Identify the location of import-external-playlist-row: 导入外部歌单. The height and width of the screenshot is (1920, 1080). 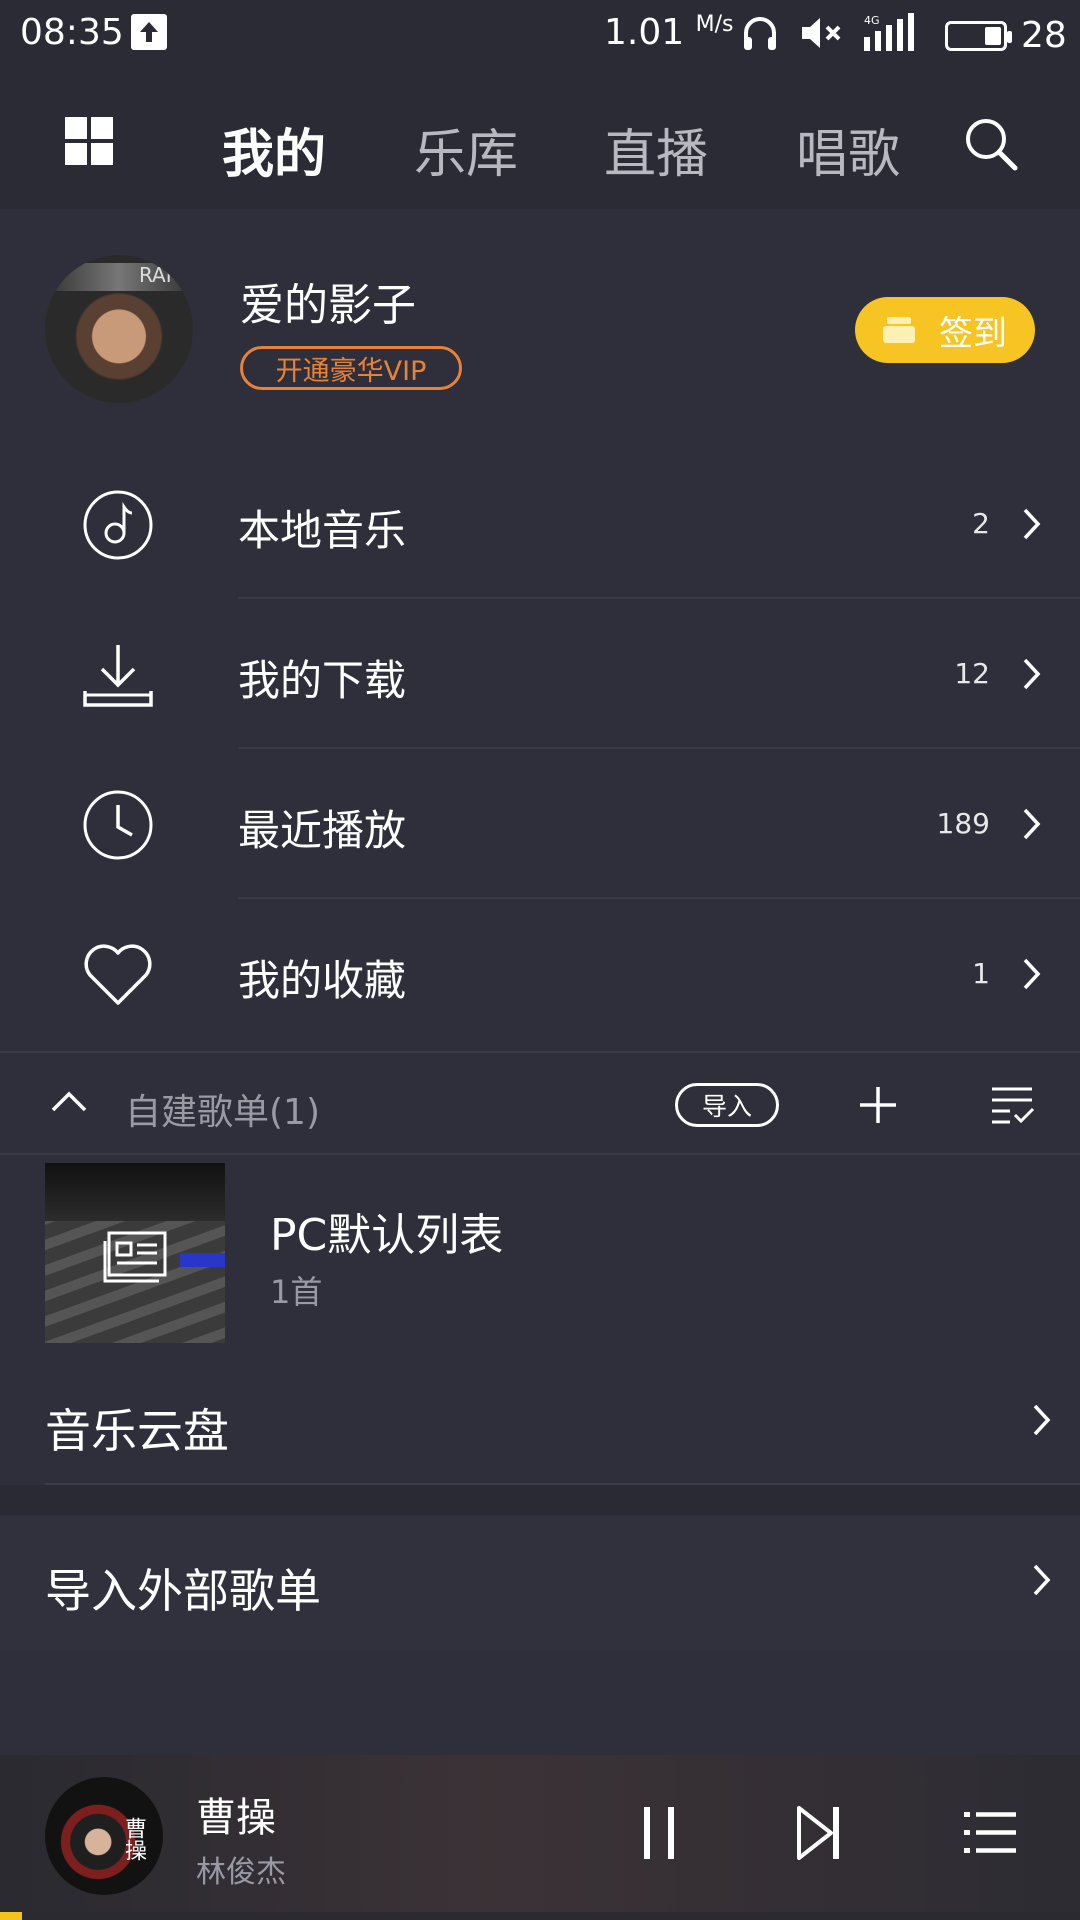
(540, 1582).